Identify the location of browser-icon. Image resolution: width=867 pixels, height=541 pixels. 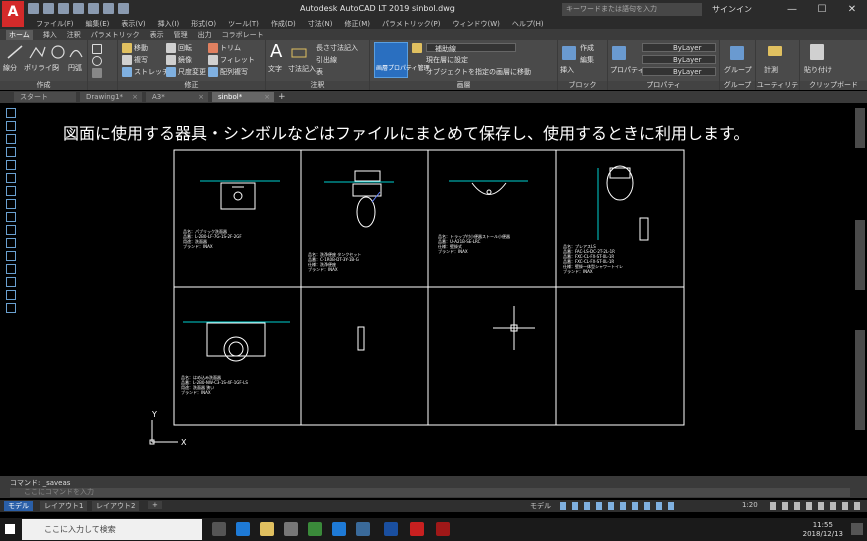
(339, 529).